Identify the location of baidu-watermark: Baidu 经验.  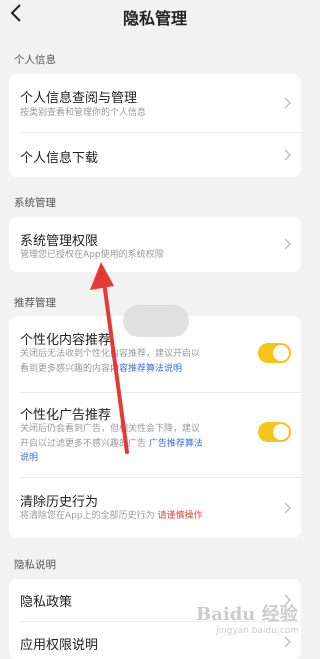
(247, 614).